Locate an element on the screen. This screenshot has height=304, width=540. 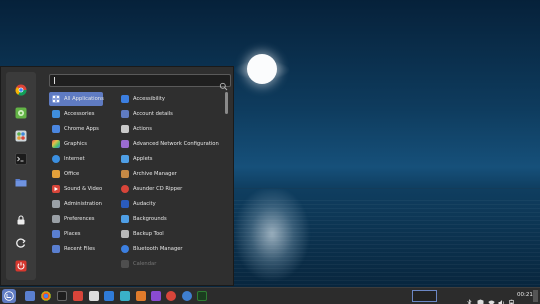
account-icon is located at coordinates (125, 114).